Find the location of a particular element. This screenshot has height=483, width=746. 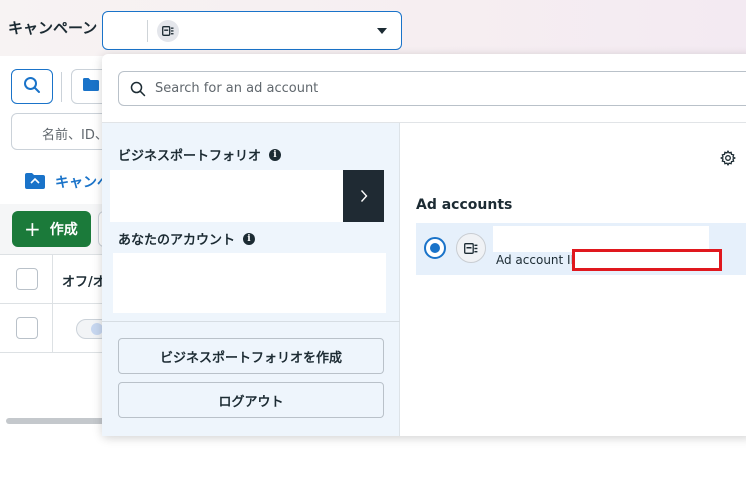

ad-account-radio is located at coordinates (435, 248).